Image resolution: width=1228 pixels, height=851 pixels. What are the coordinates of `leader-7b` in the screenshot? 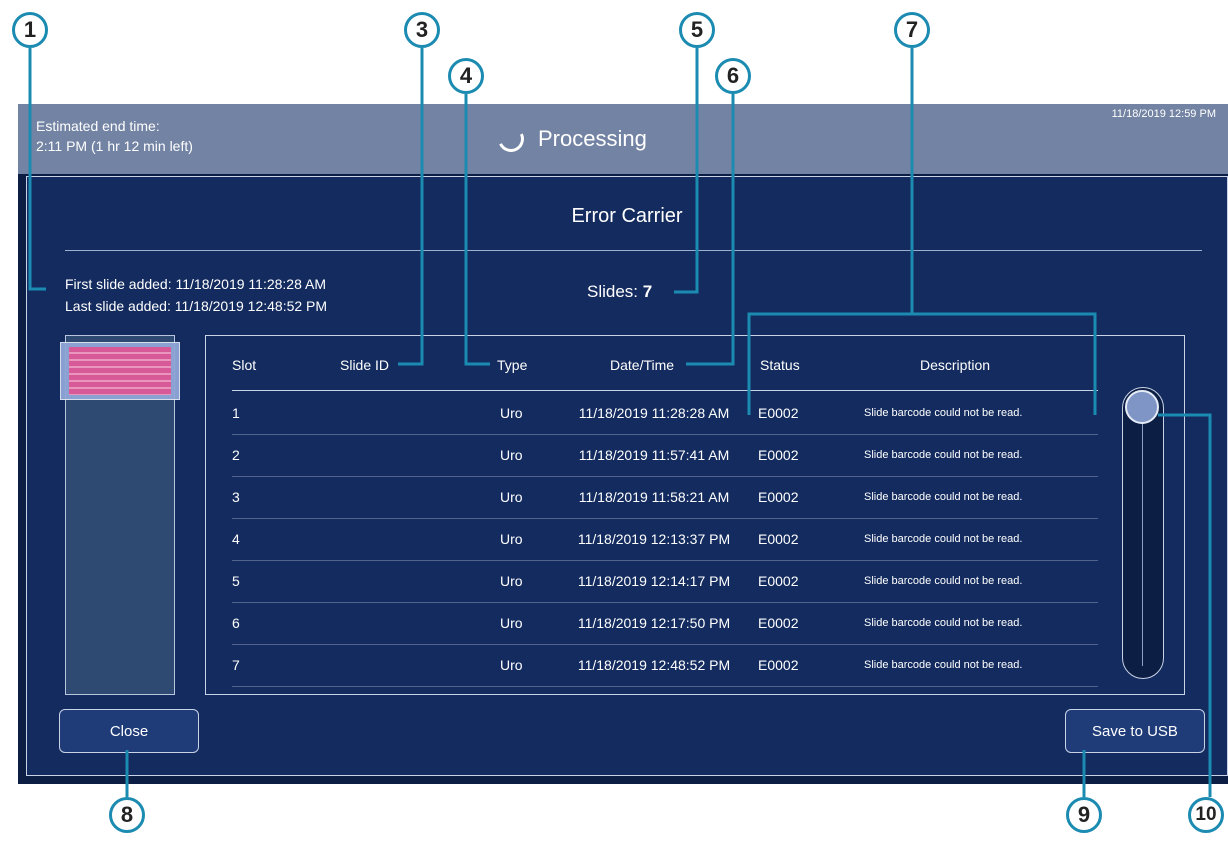 It's located at (1004, 363).